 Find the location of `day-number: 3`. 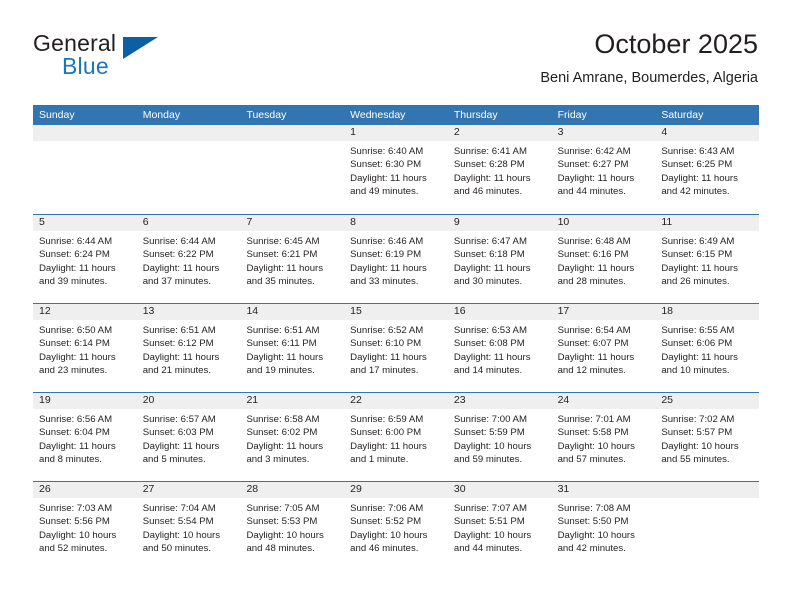

day-number: 3 is located at coordinates (603, 133).